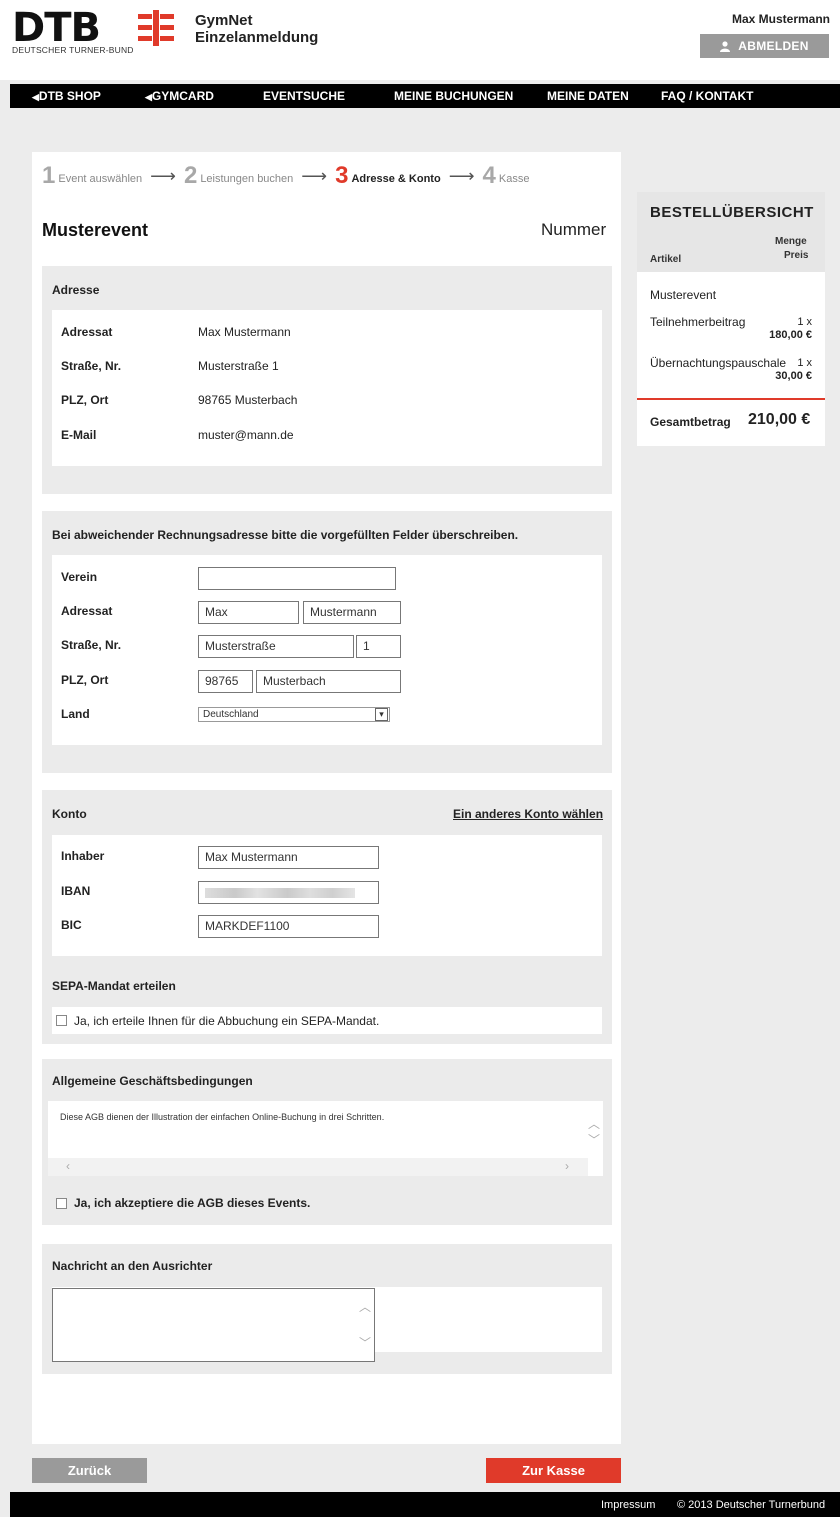  I want to click on user-icon, so click(725, 46).